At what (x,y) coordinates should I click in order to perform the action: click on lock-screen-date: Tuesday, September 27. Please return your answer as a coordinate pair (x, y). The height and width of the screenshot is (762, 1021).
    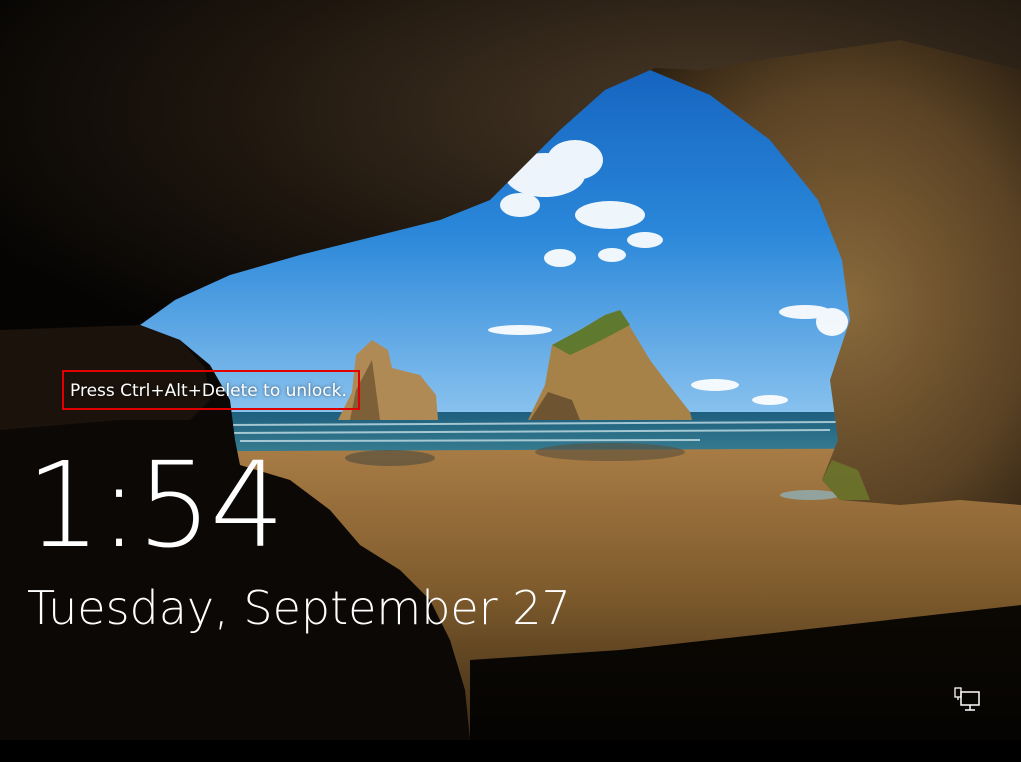
    Looking at the image, I should click on (299, 608).